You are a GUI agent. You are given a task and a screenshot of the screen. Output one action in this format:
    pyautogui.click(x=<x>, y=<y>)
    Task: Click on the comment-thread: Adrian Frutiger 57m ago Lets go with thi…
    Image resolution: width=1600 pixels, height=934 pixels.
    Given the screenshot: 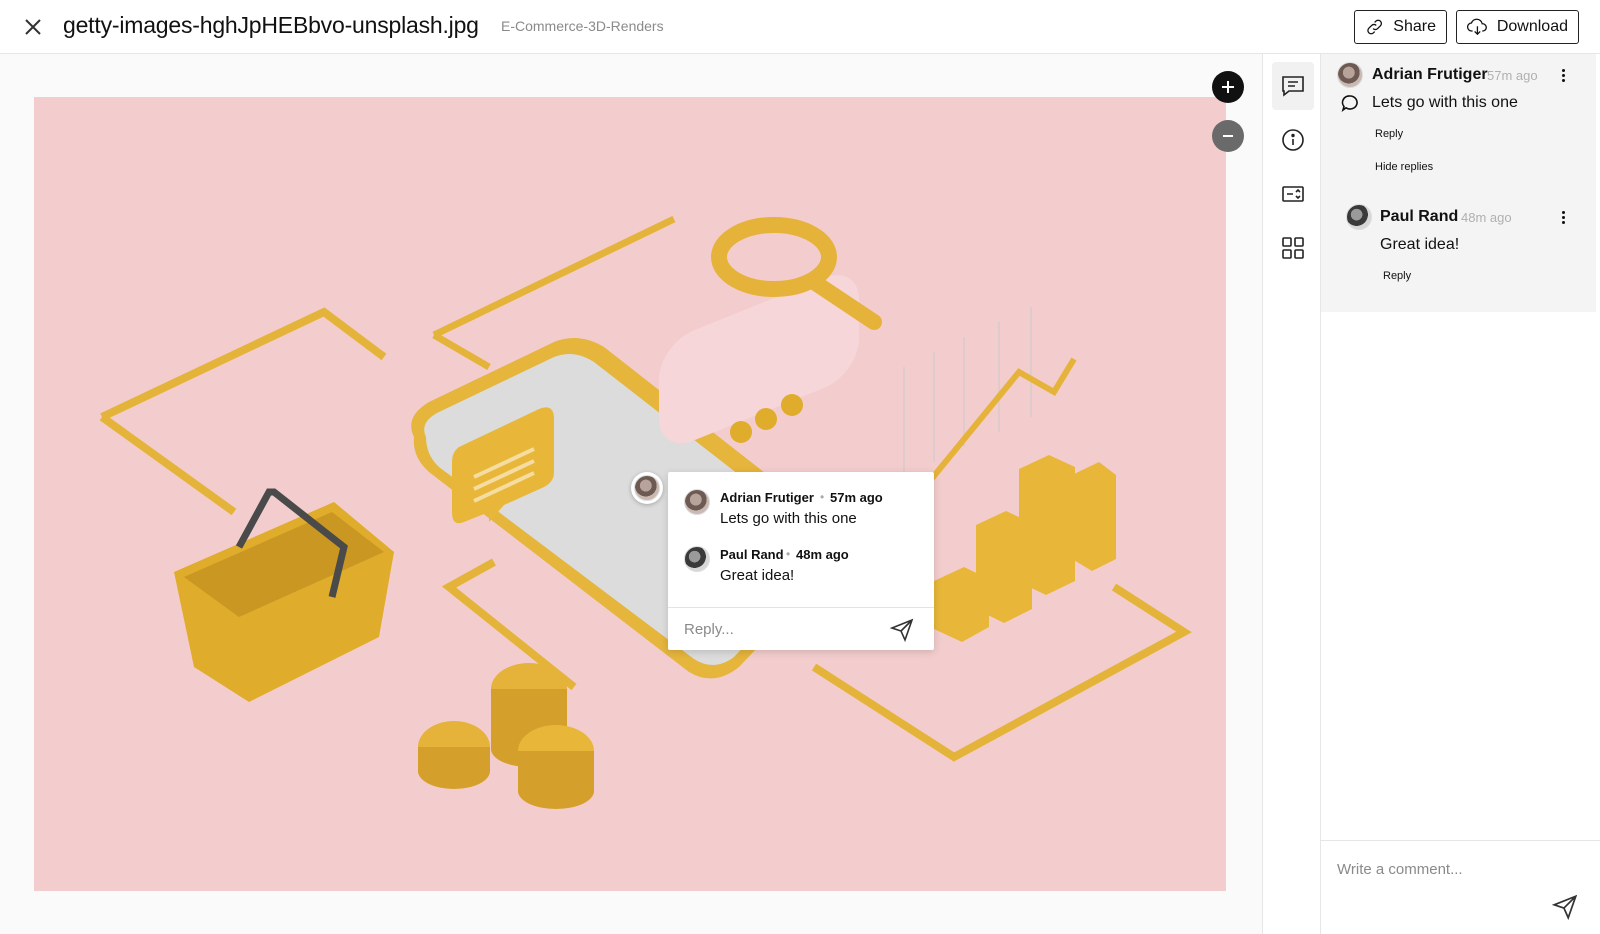 What is the action you would take?
    pyautogui.click(x=1458, y=183)
    